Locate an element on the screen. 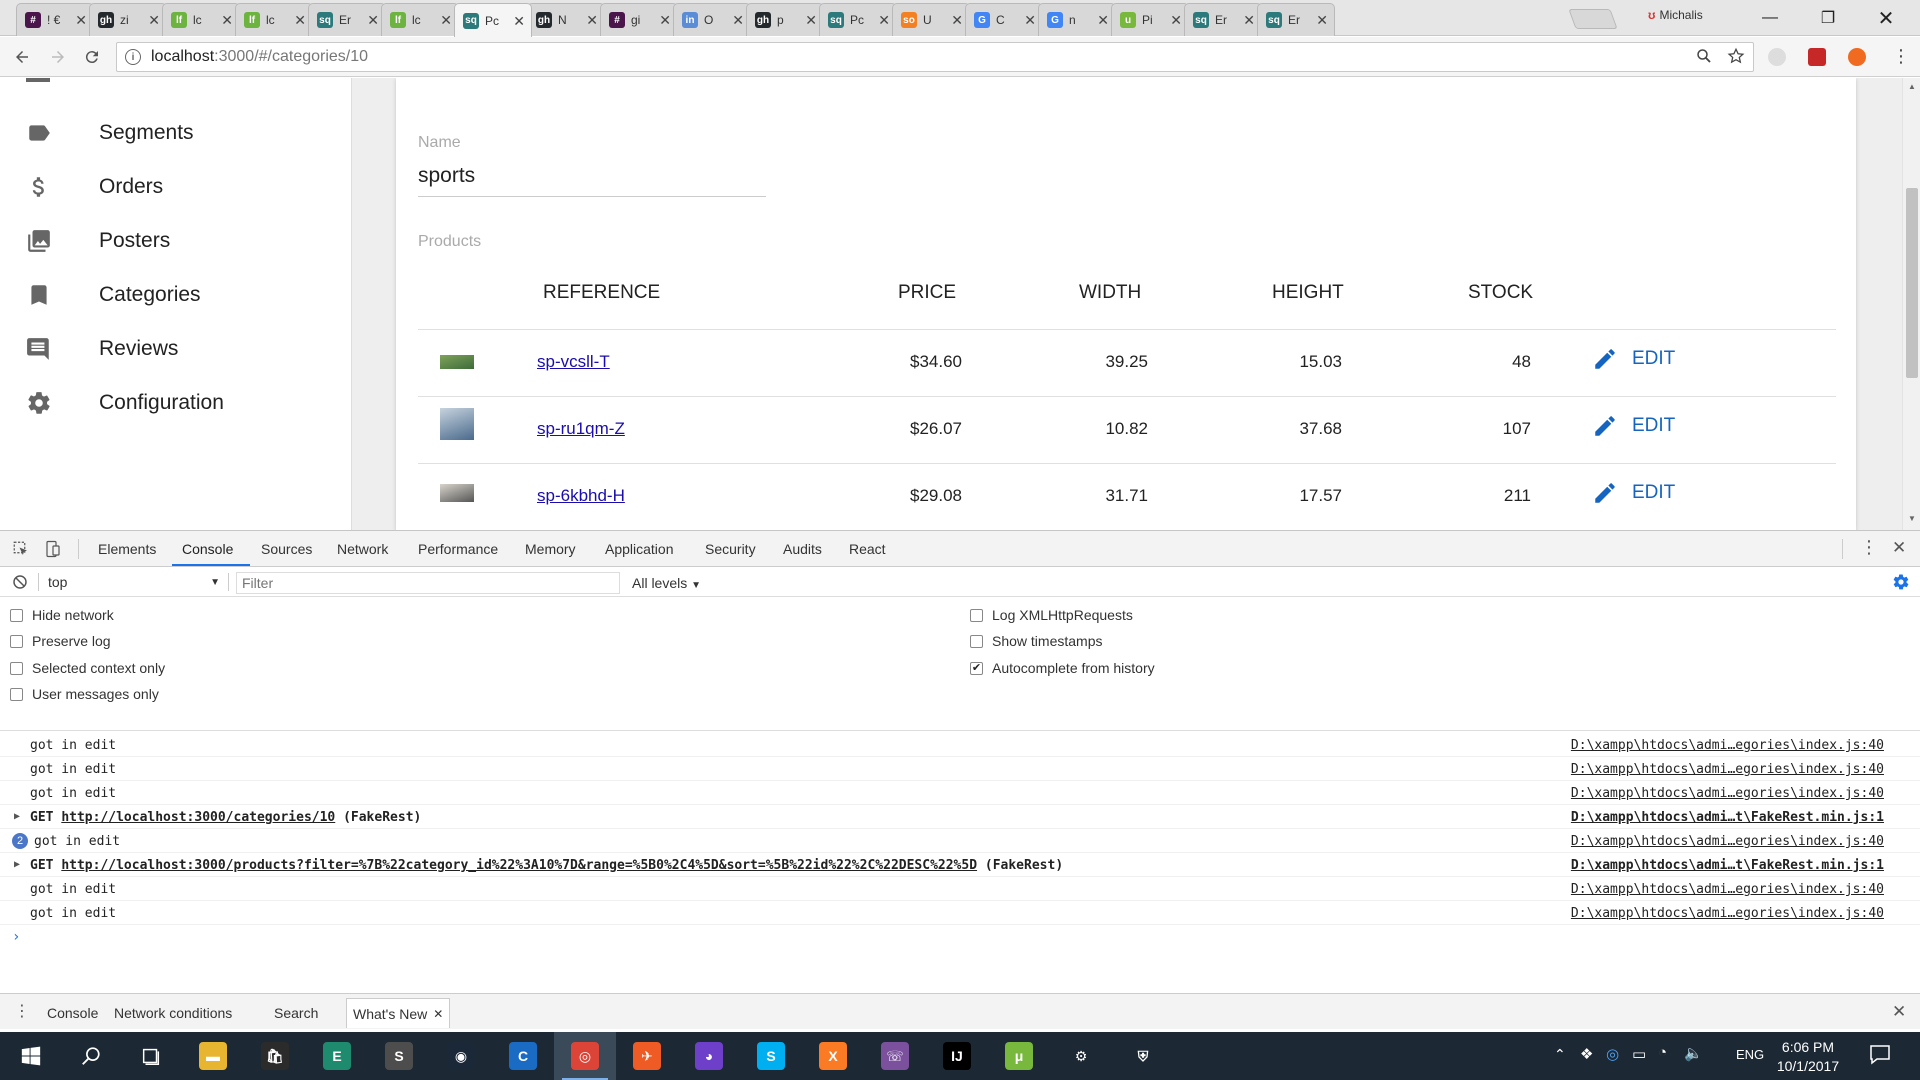 The image size is (1920, 1080). column-header-price: PRICE is located at coordinates (927, 293).